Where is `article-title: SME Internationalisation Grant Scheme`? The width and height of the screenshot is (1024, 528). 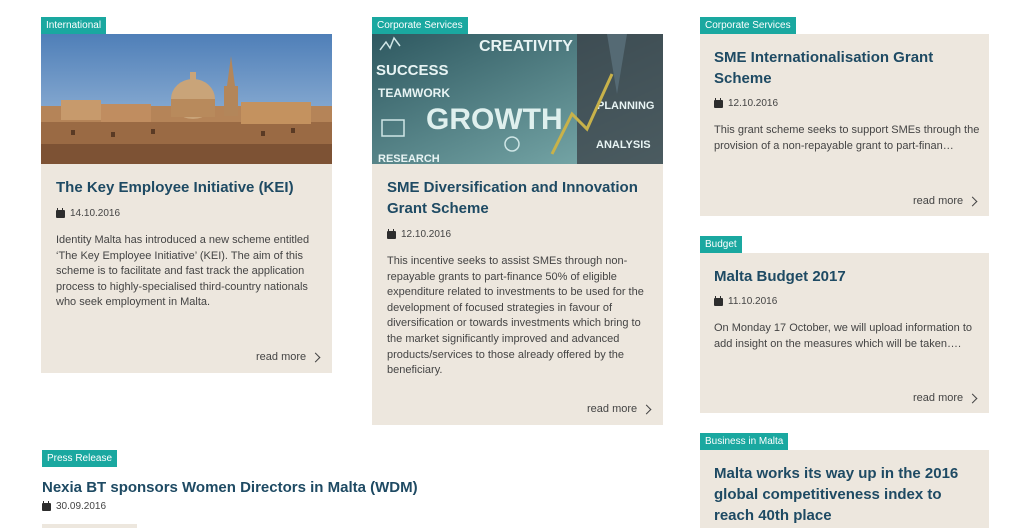
article-title: SME Internationalisation Grant Scheme is located at coordinates (845, 68).